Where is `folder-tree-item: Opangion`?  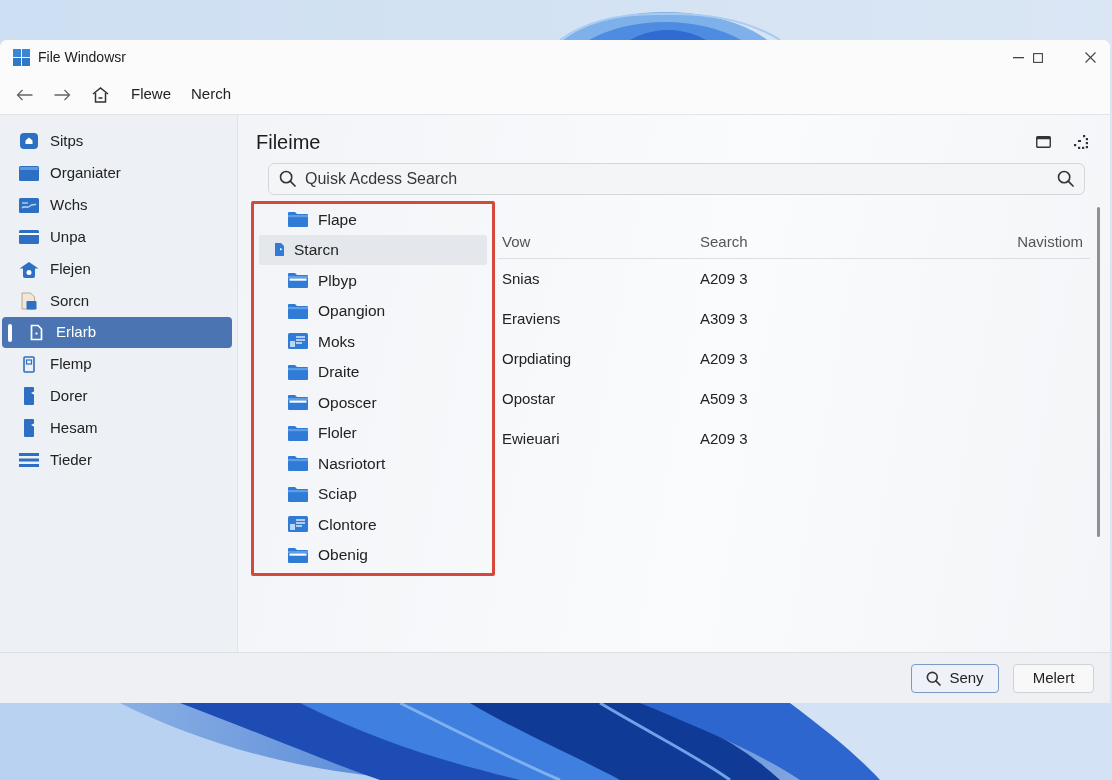 folder-tree-item: Opangion is located at coordinates (373, 310).